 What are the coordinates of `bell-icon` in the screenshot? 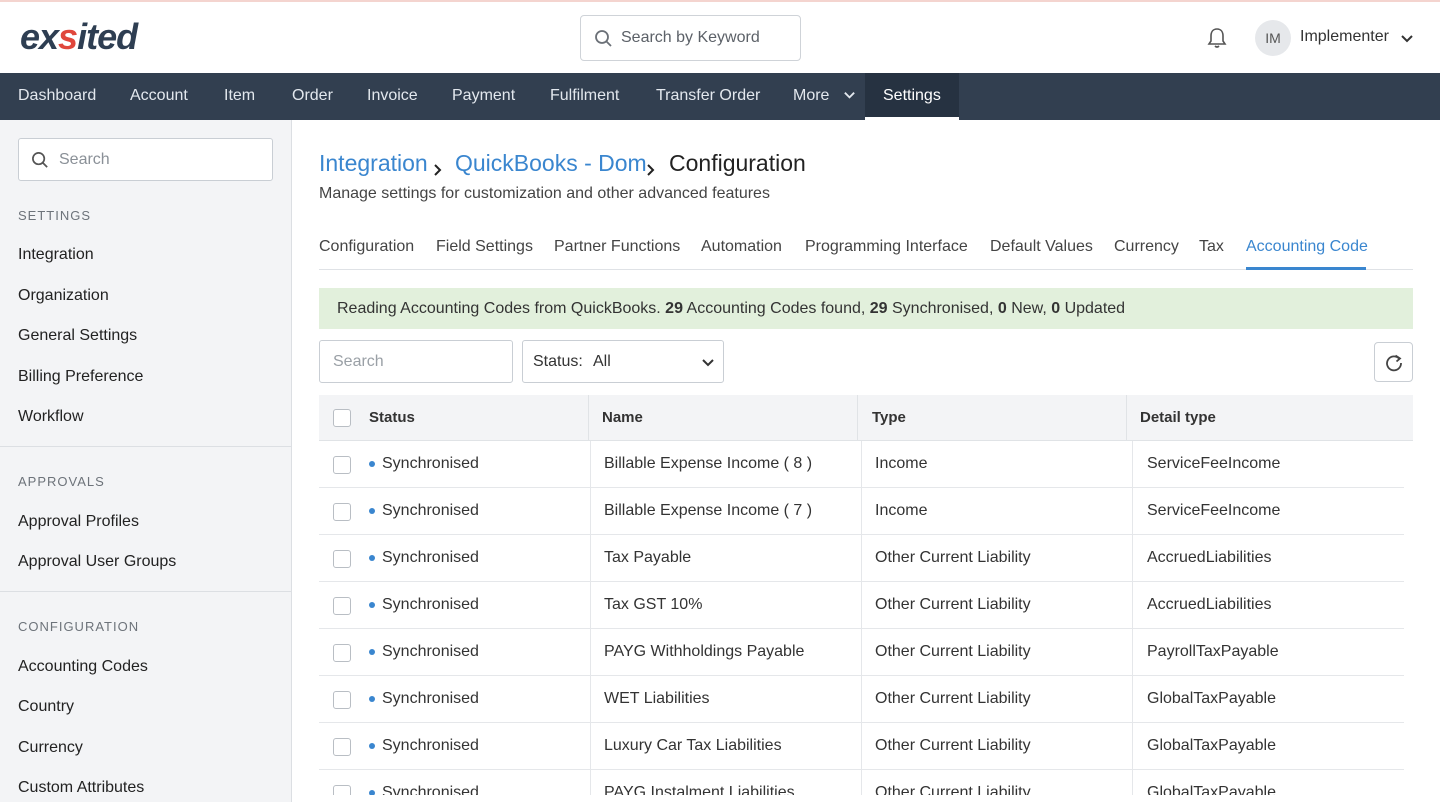 It's located at (1217, 40).